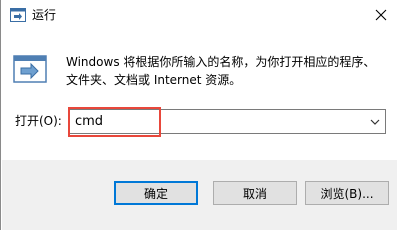  I want to click on open-label: 打开(O):, so click(38, 121).